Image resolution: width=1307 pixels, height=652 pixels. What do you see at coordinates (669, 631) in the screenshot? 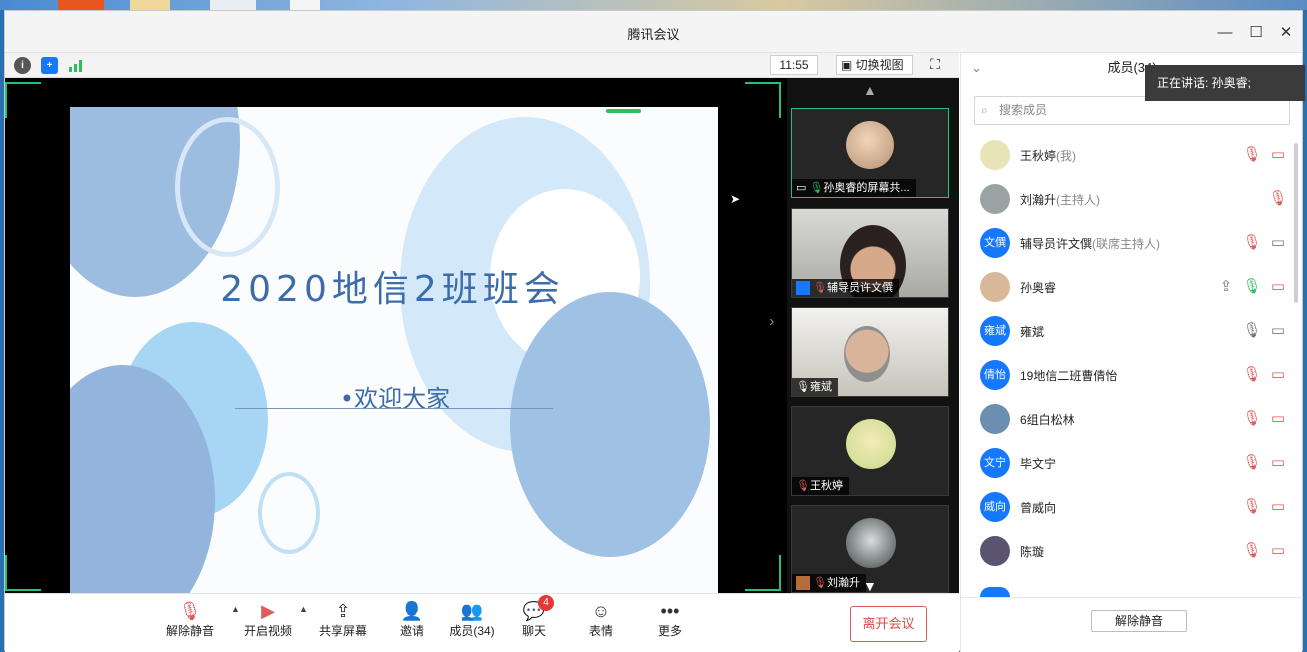
I see `more-label: 更多` at bounding box center [669, 631].